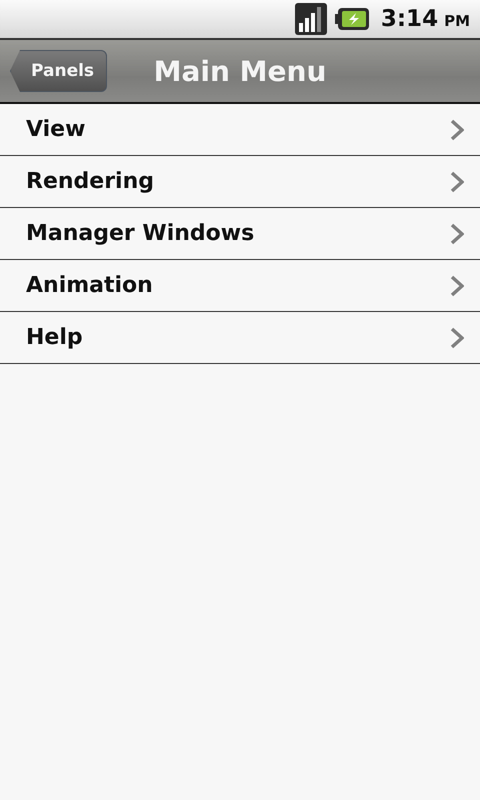  I want to click on battery-icon, so click(351, 19).